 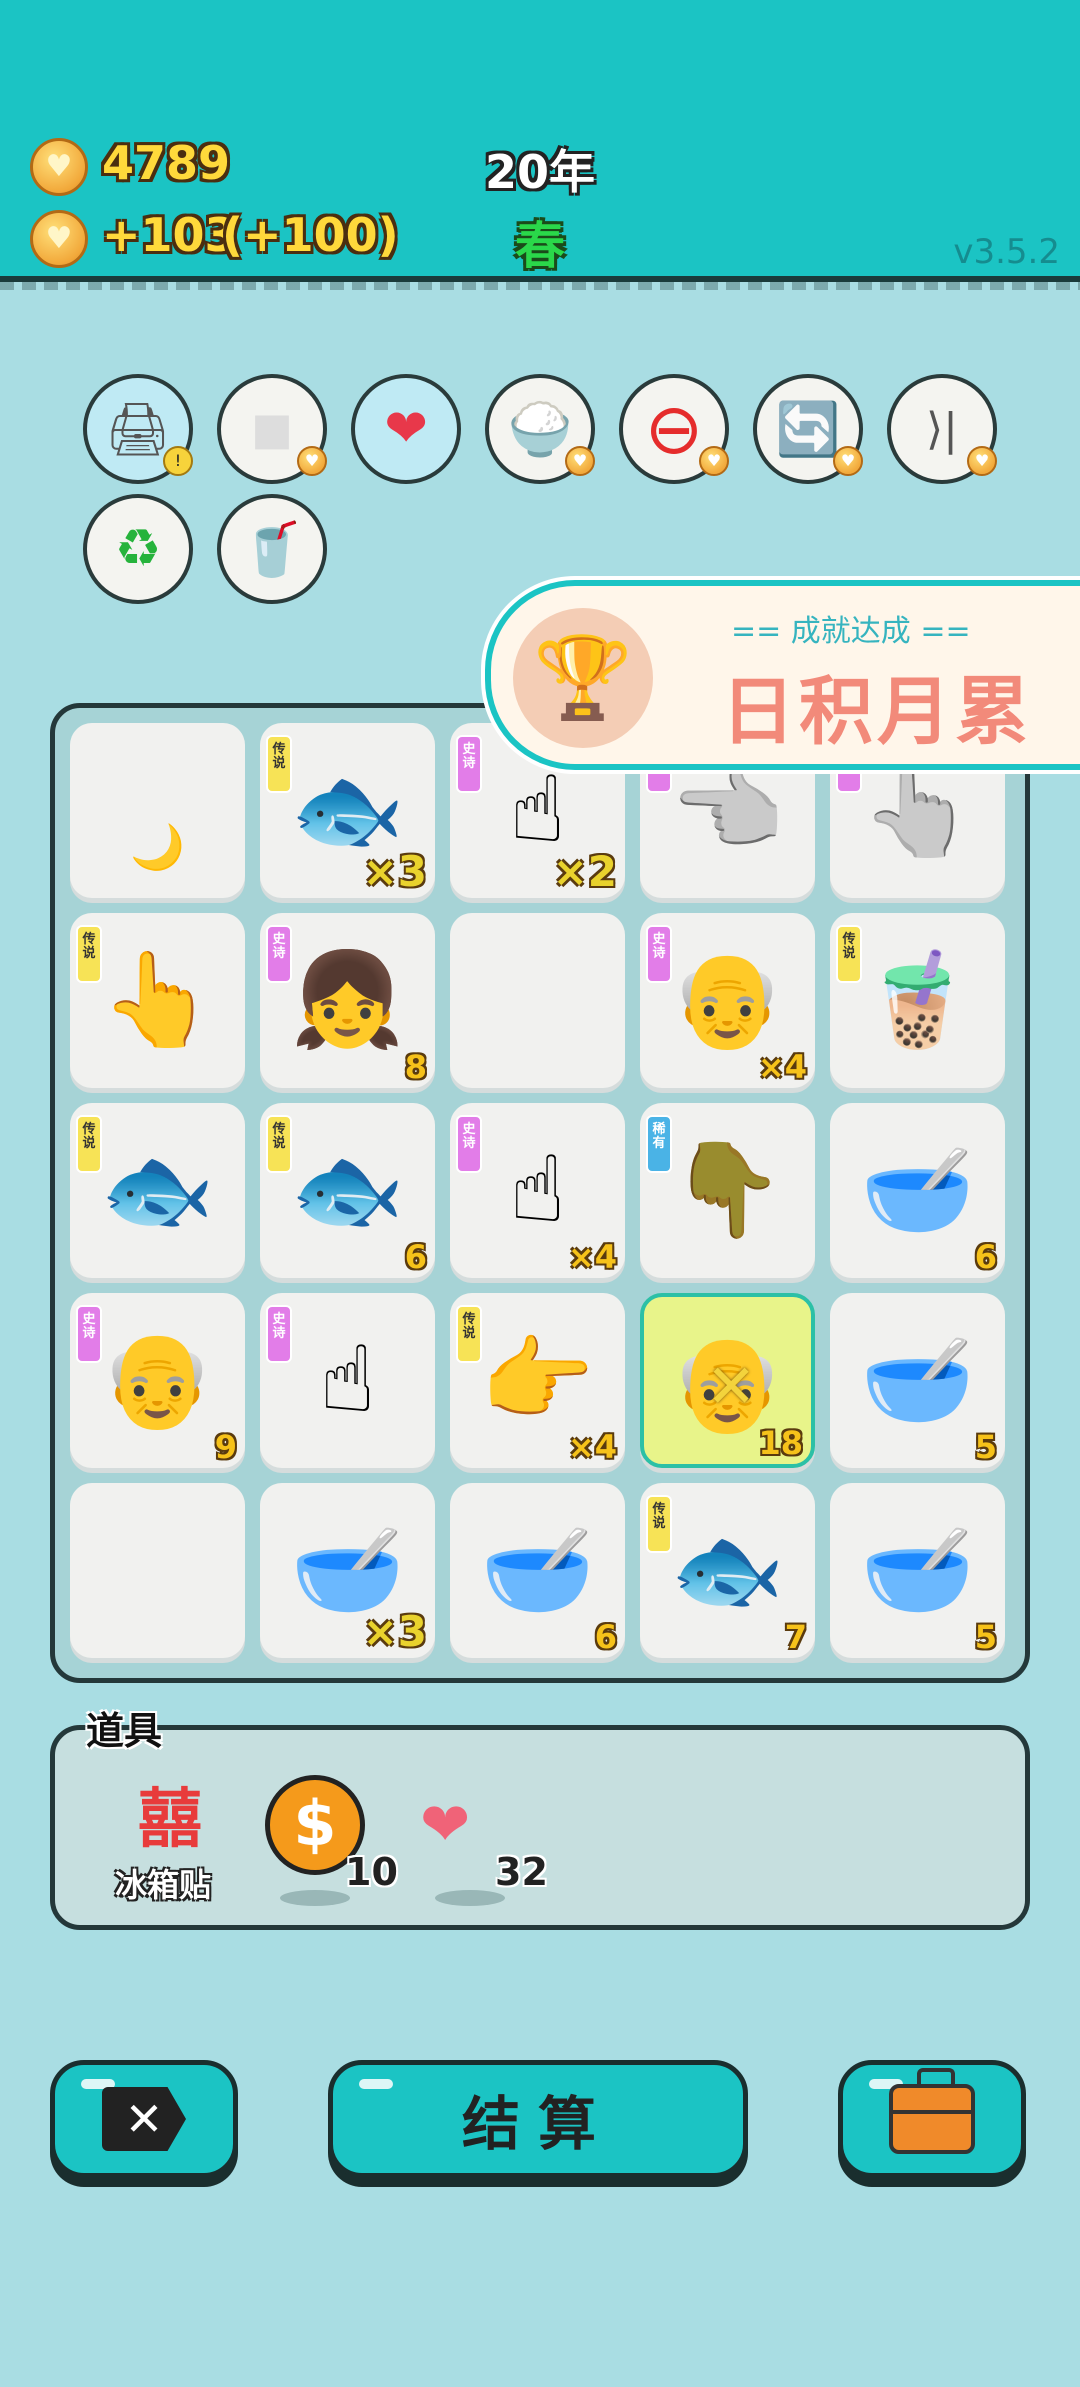 I want to click on refresh-icon: 🔄, so click(x=808, y=429).